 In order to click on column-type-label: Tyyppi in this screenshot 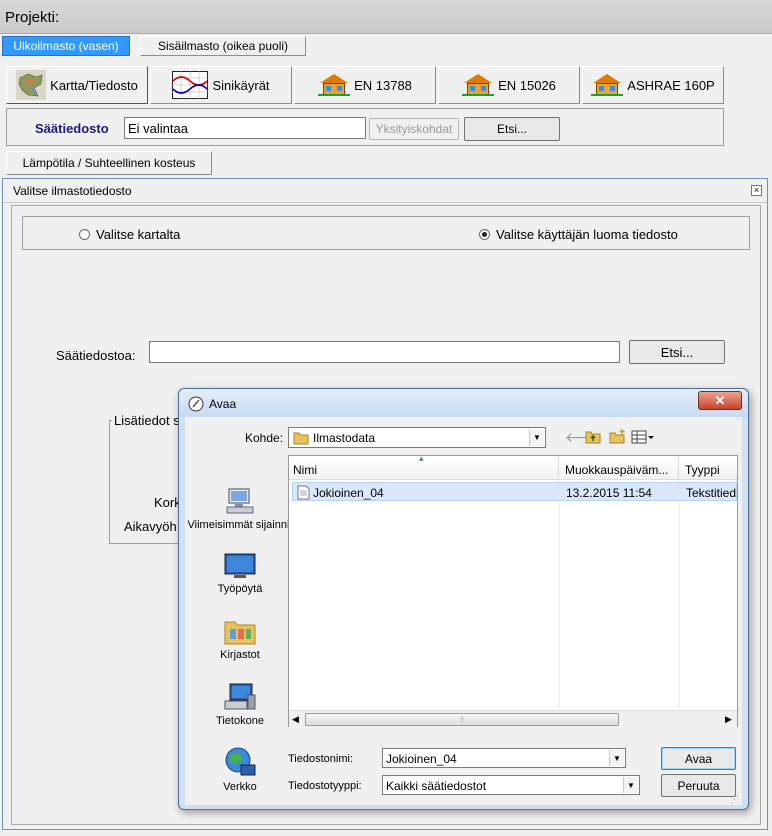, I will do `click(702, 470)`.